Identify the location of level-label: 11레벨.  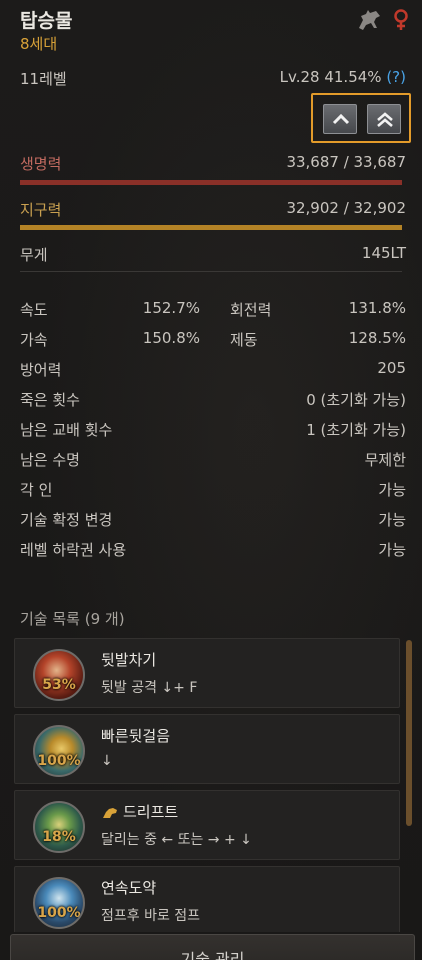
(43, 79).